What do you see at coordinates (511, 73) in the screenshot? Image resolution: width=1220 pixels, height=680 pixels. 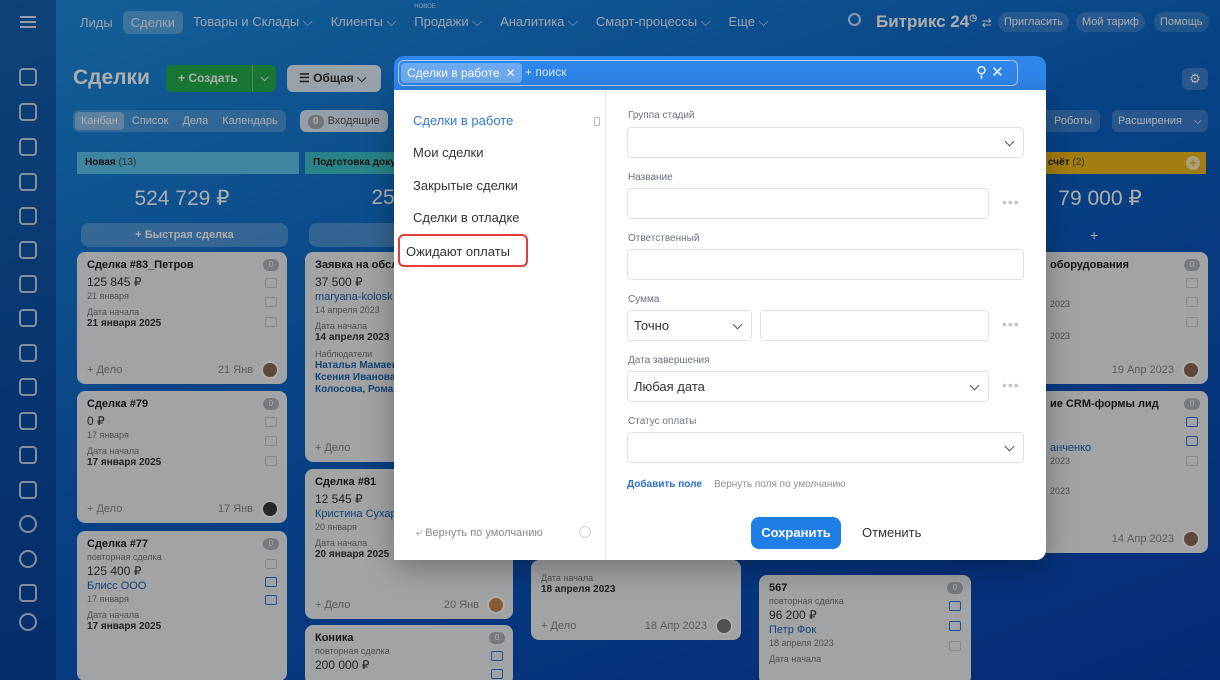 I see `close-icon: ✕` at bounding box center [511, 73].